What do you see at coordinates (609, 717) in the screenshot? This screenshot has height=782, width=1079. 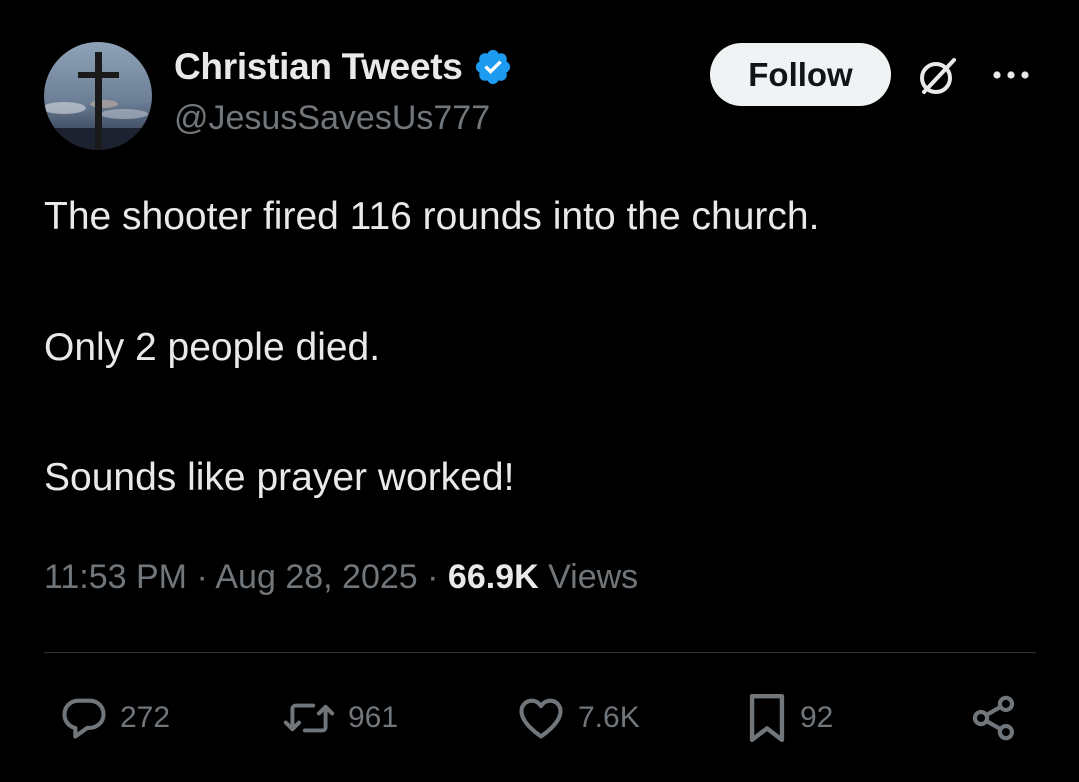 I see `like-count: 7.6K` at bounding box center [609, 717].